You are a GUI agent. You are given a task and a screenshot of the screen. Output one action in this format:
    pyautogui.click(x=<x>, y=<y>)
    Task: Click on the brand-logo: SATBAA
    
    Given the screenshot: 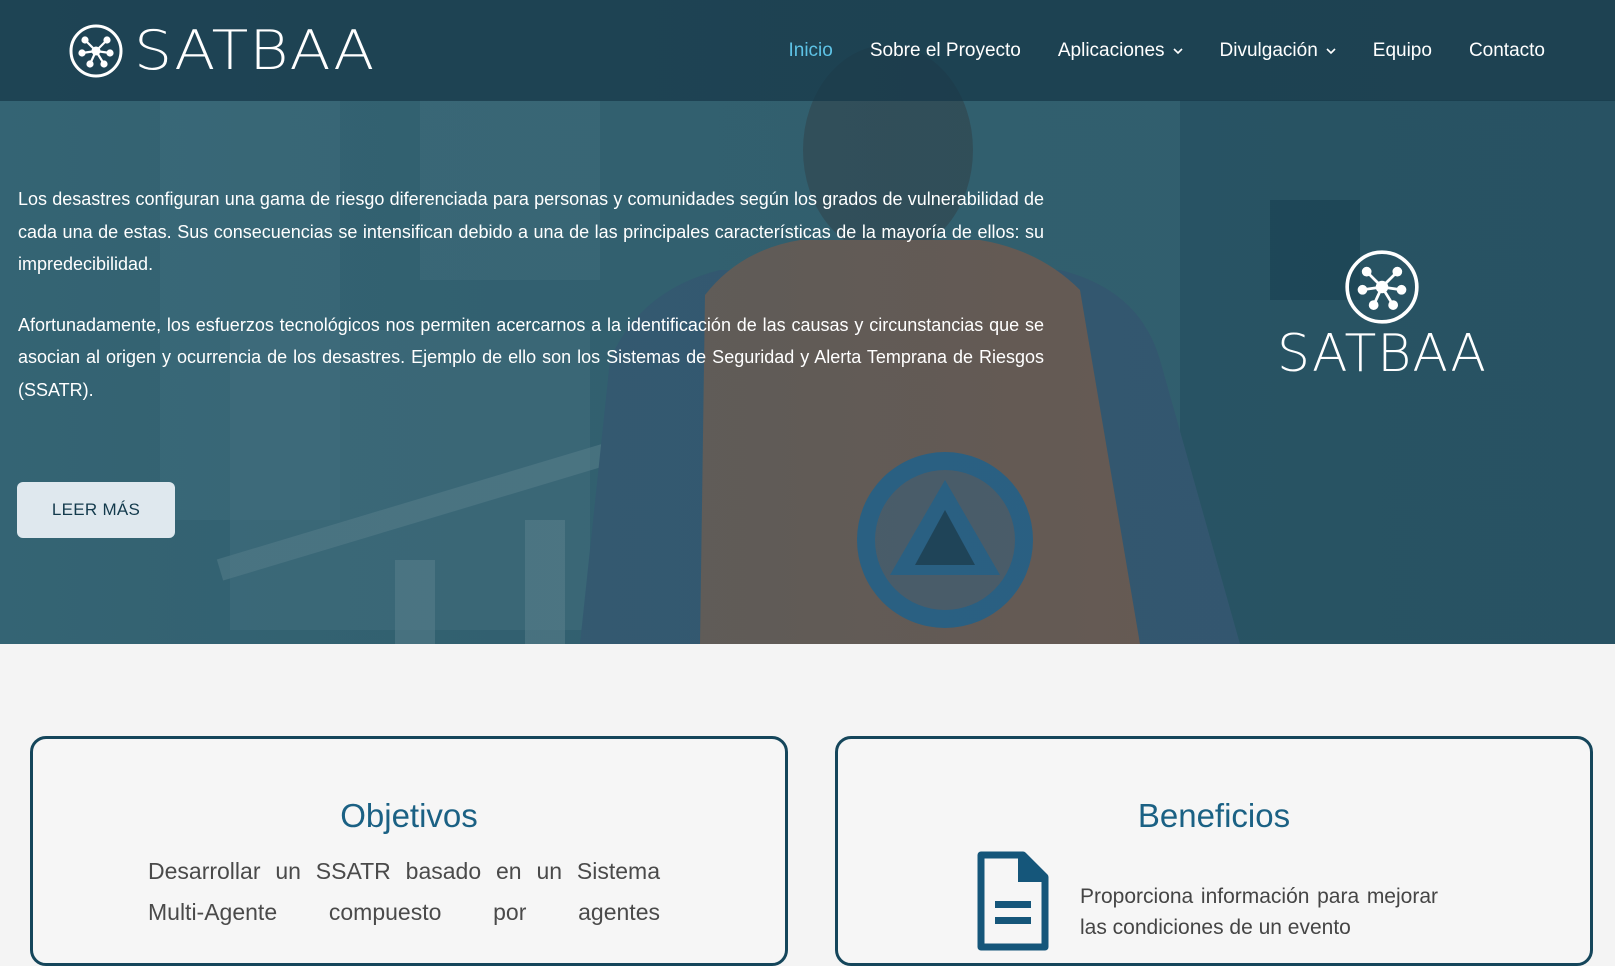 What is the action you would take?
    pyautogui.click(x=221, y=51)
    